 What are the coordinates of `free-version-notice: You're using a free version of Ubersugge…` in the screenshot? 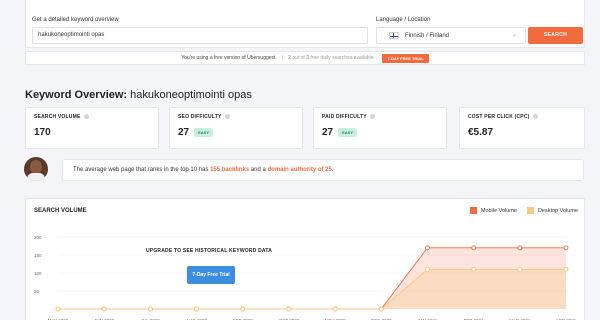 It's located at (305, 58).